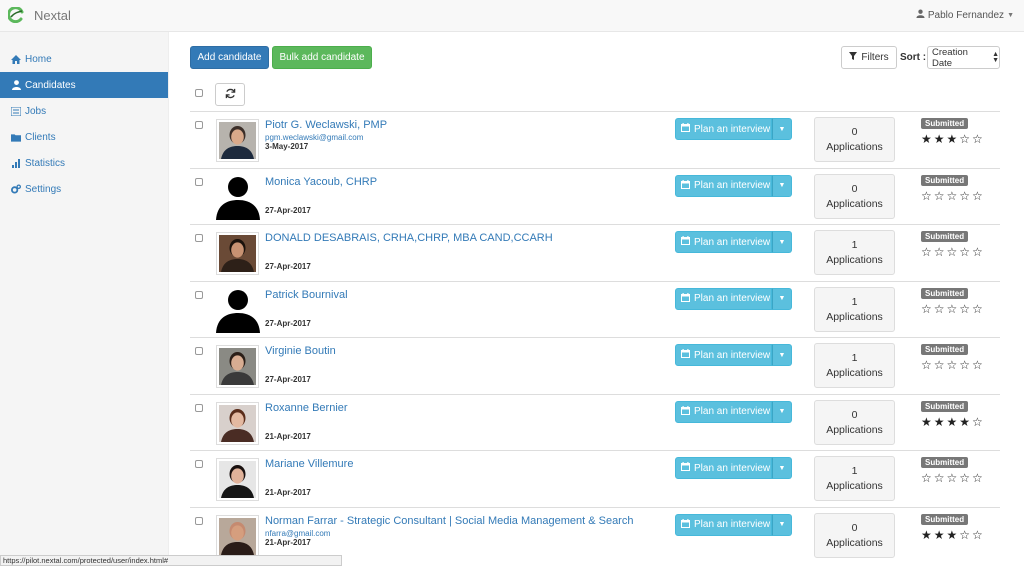 This screenshot has width=1024, height=566. I want to click on select-all-checkbox, so click(199, 93).